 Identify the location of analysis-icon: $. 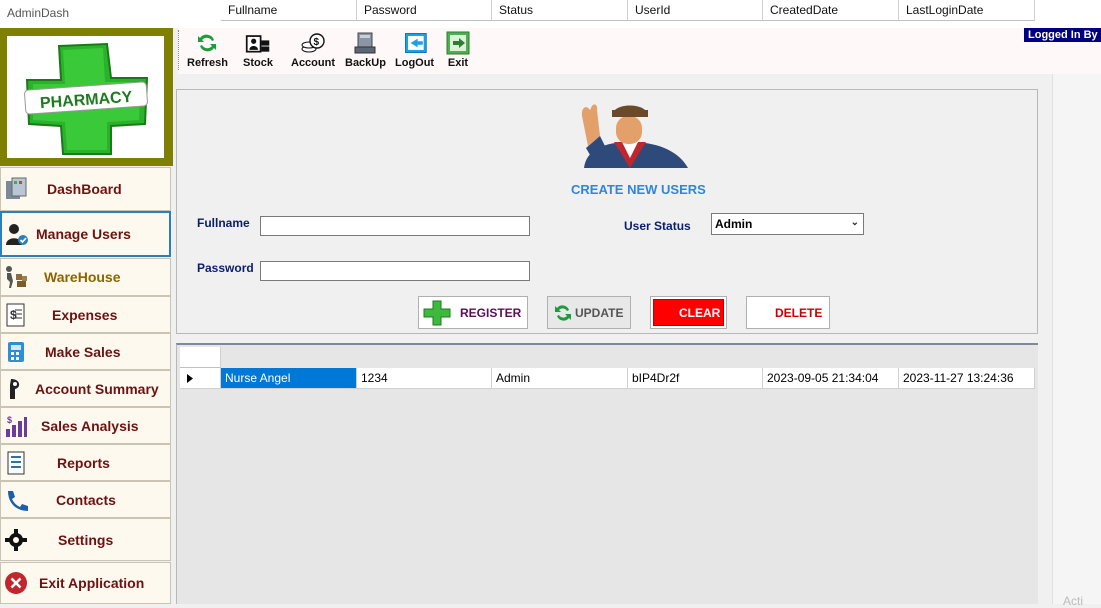
(16, 426).